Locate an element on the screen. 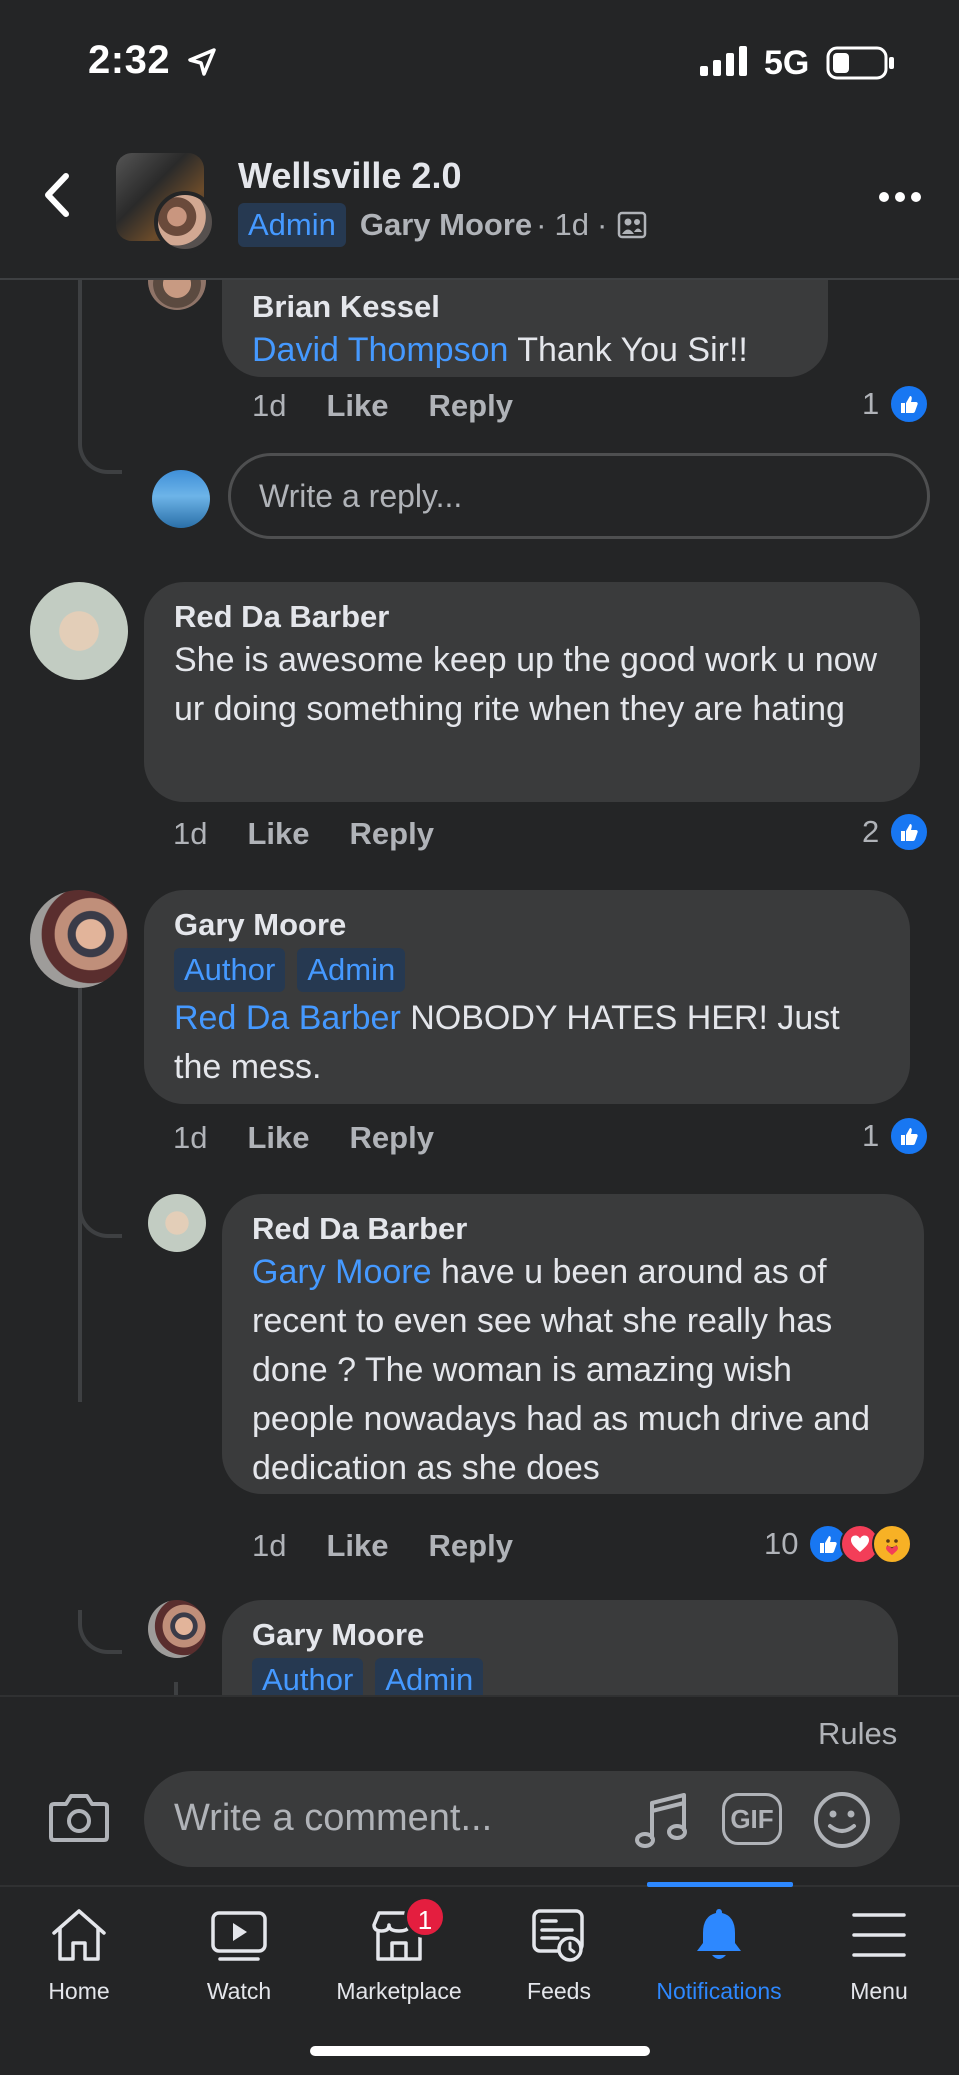 Image resolution: width=959 pixels, height=2075 pixels. network-type: 5G is located at coordinates (787, 63).